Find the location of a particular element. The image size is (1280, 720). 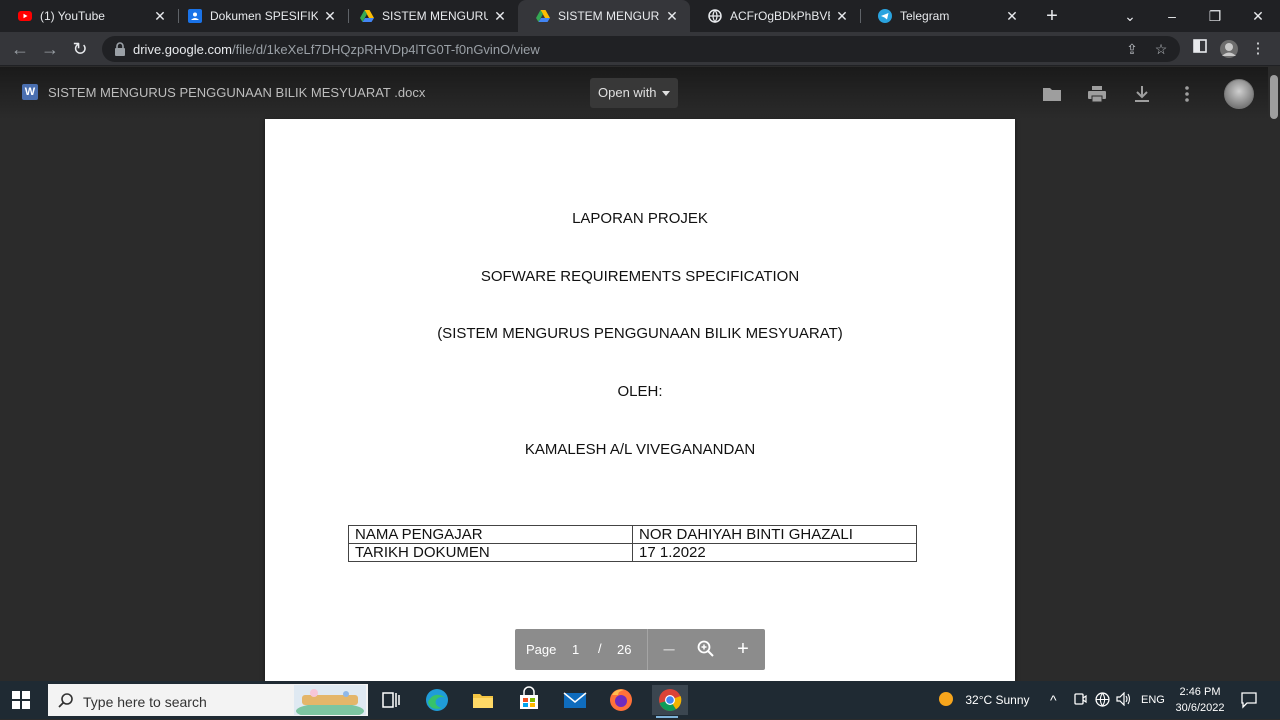

tab-acfr: ACFrOgBDkPhBVBv5Y ✕ is located at coordinates (775, 16).